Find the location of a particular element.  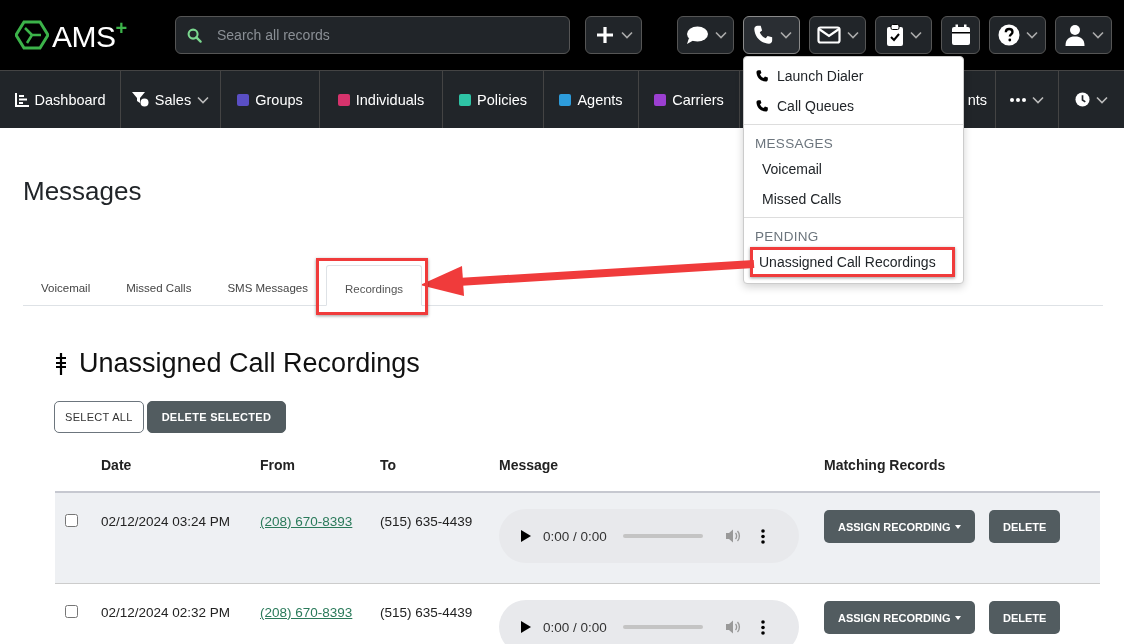

more-icon is located at coordinates (1018, 99).